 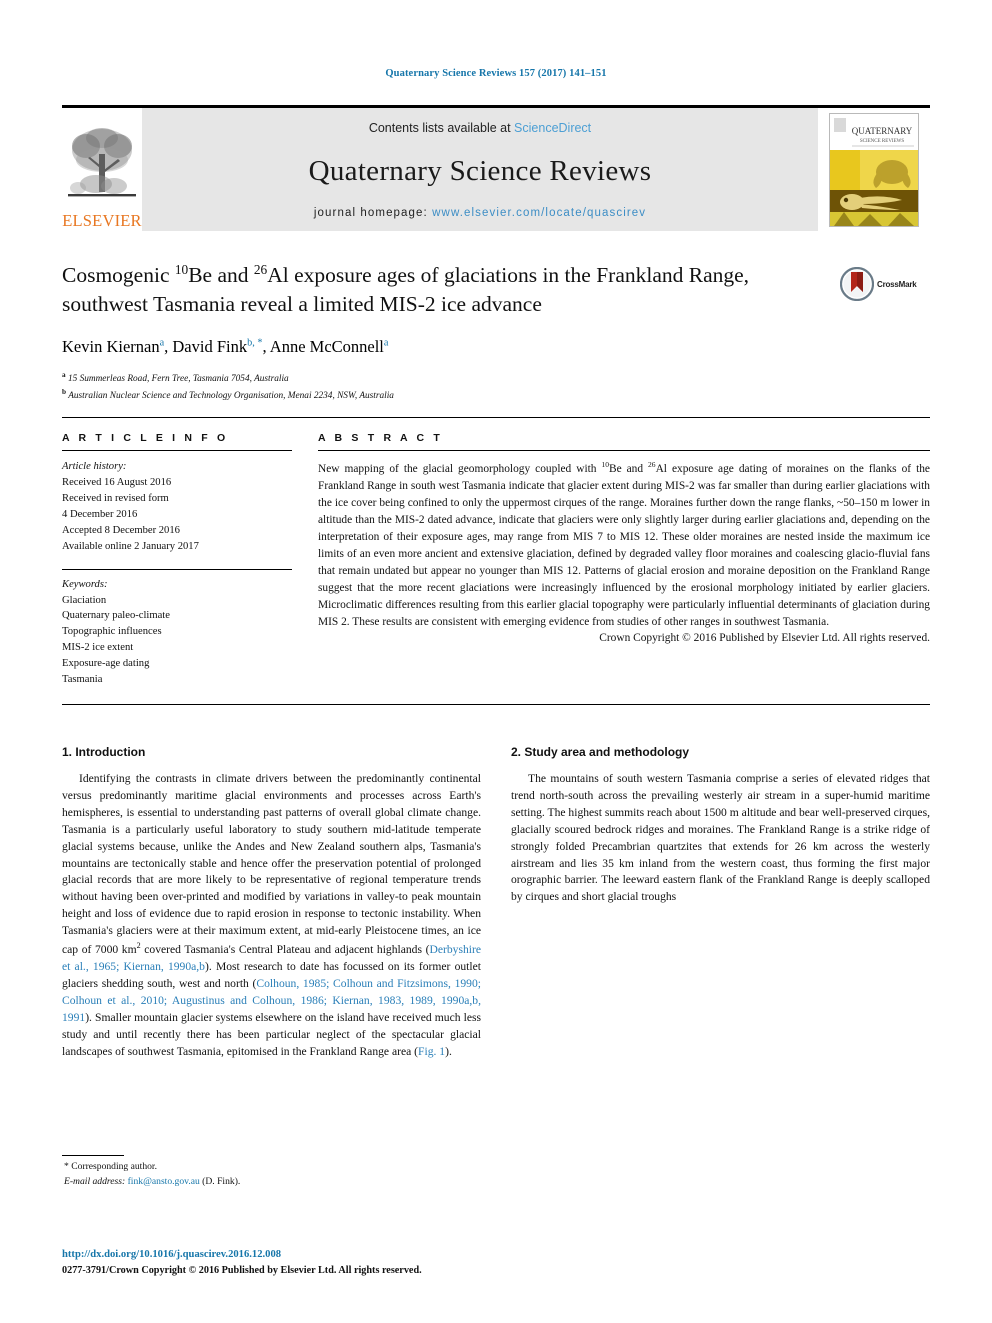 I want to click on email-label: E-mail address:, so click(x=95, y=1181).